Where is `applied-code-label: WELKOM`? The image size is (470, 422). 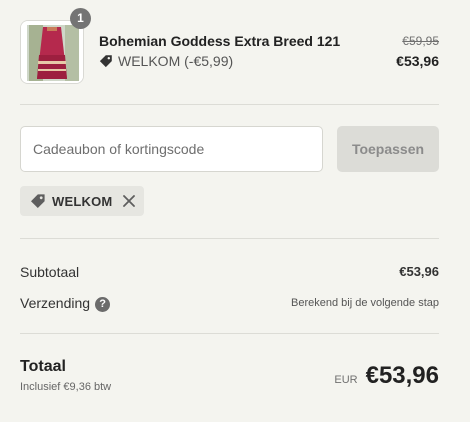
applied-code-label: WELKOM is located at coordinates (82, 201).